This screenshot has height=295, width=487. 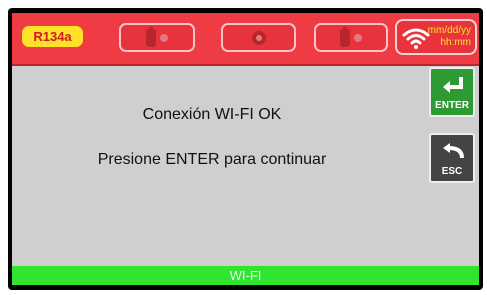 I want to click on charge-button, so click(x=351, y=37).